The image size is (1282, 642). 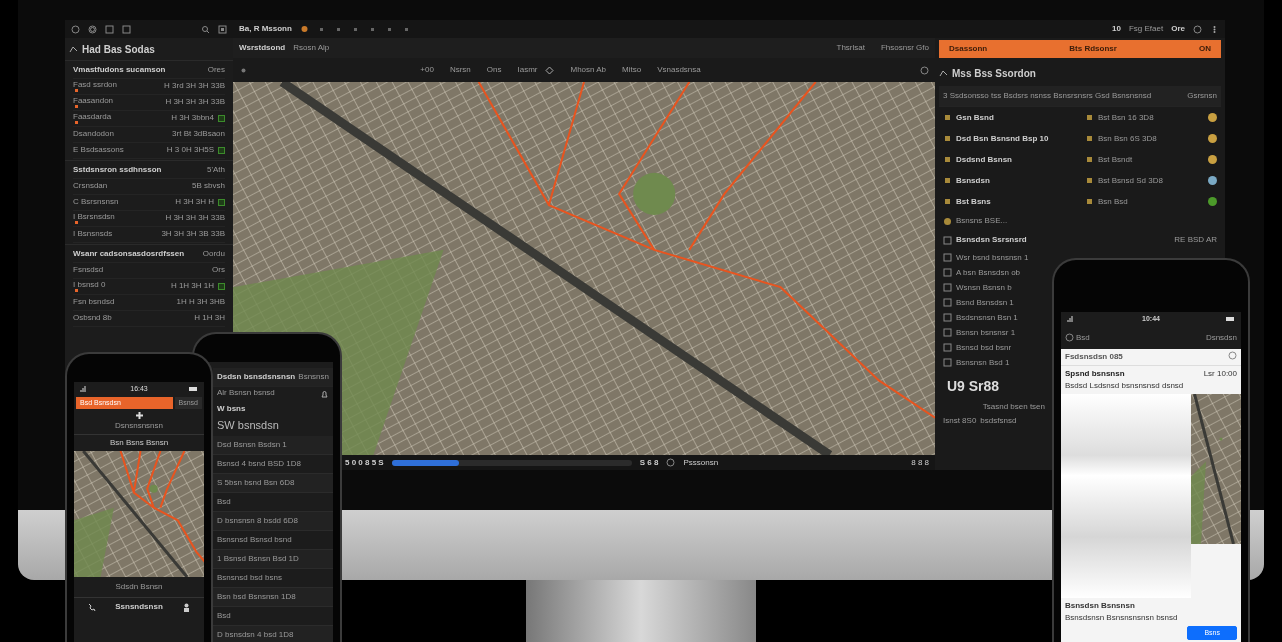 What do you see at coordinates (632, 70) in the screenshot?
I see `toolbar-item: Mitso` at bounding box center [632, 70].